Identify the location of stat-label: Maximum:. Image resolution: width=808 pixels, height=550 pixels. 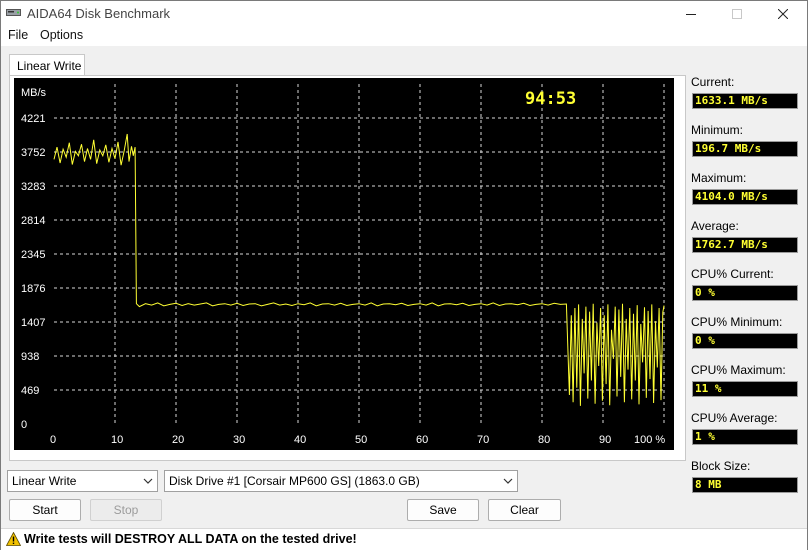
(719, 178).